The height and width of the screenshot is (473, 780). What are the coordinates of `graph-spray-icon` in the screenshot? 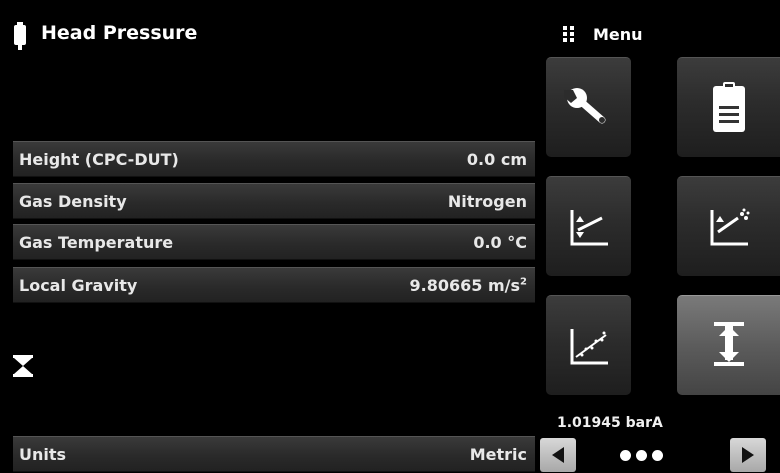 It's located at (730, 226).